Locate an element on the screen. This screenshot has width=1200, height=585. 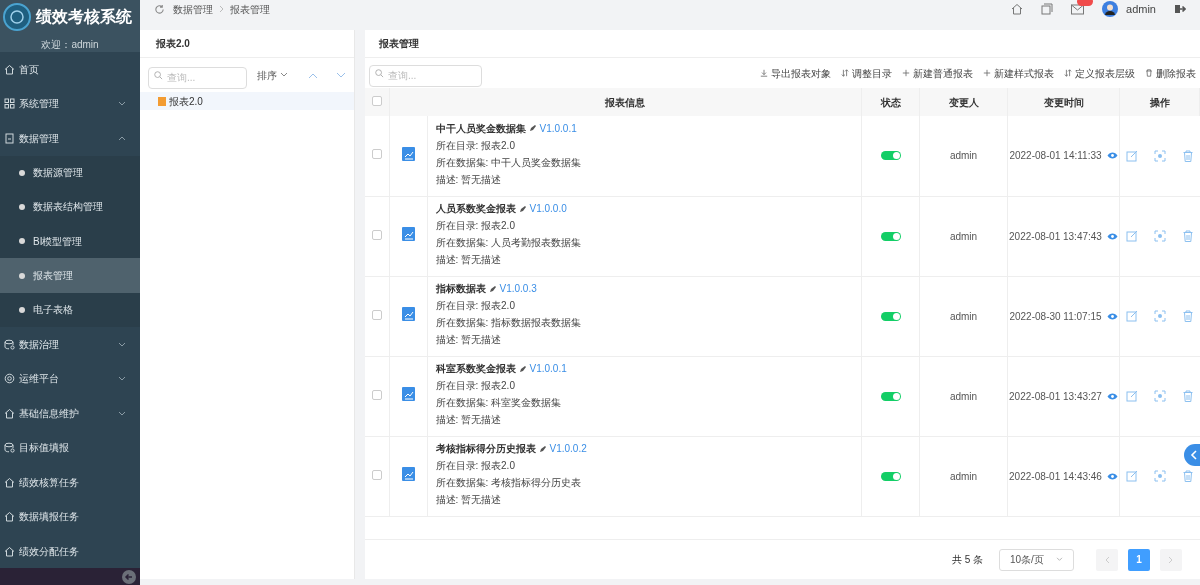
sidebar-subitem: 报表管理 is located at coordinates (70, 275).